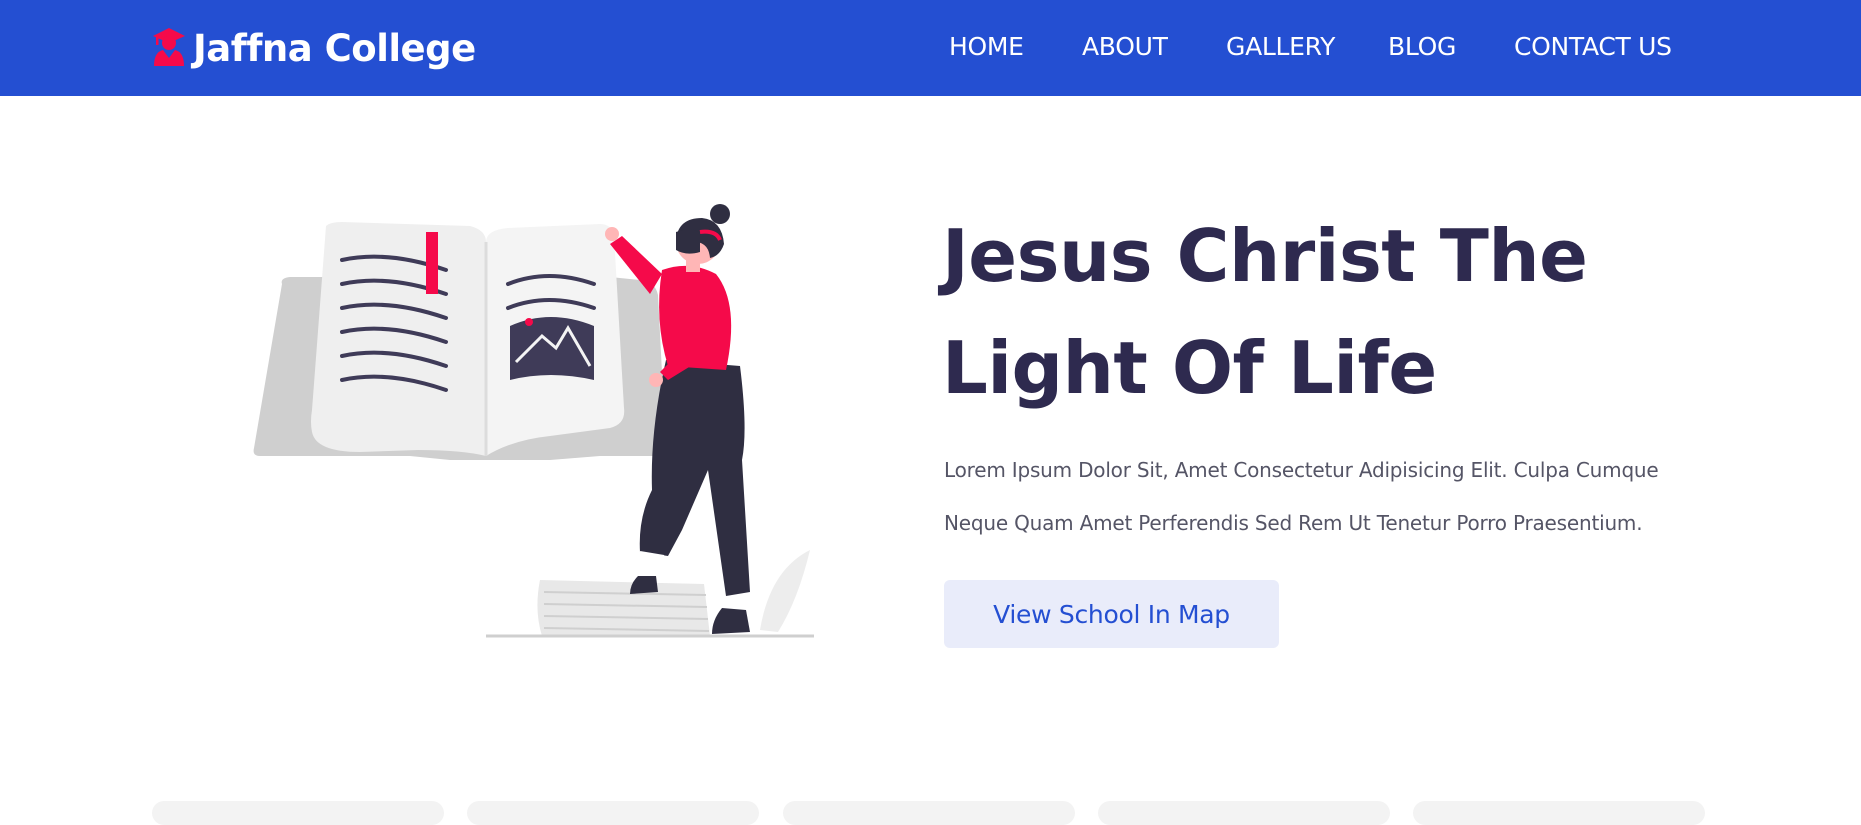 This screenshot has width=1861, height=825. I want to click on brand-name: Jaffna College, so click(334, 48).